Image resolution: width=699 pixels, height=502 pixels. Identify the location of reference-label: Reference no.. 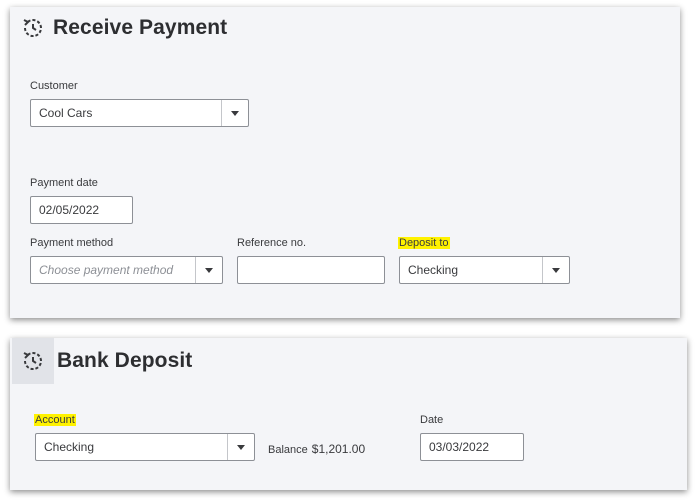
(272, 243).